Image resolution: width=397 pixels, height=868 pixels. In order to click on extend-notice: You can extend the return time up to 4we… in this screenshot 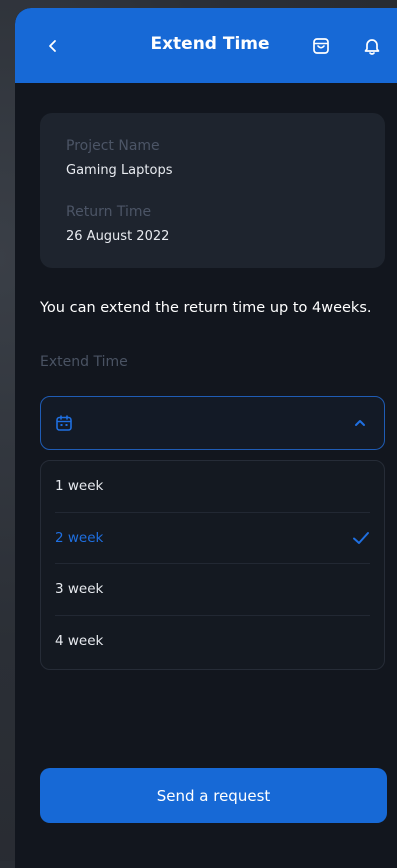, I will do `click(206, 308)`.